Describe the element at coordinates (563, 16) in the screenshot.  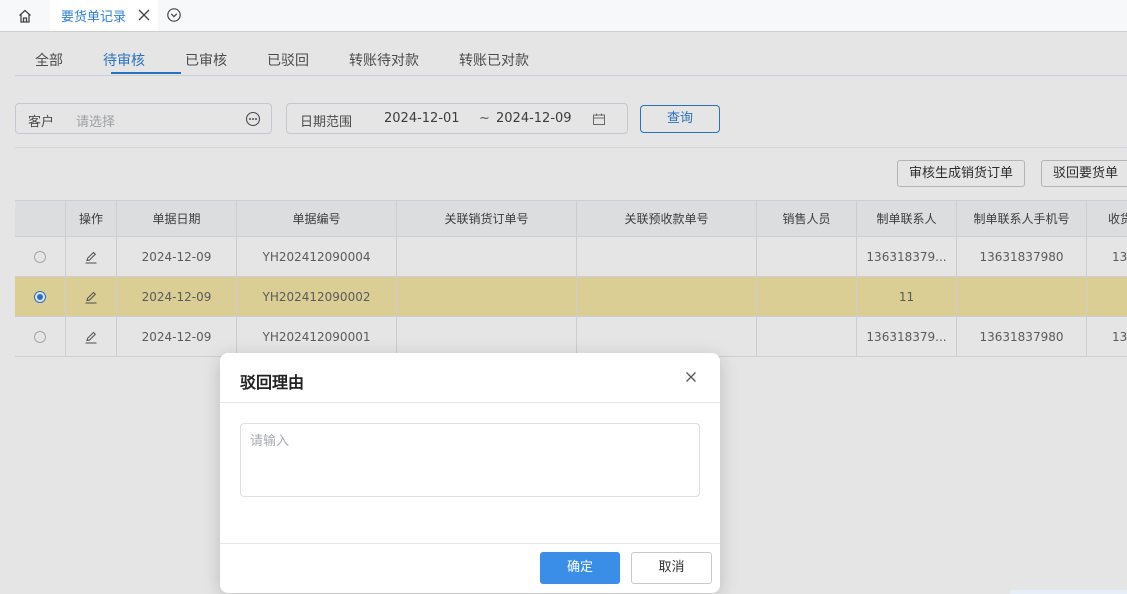
I see `page-tab-bar: 要货单记录` at that location.